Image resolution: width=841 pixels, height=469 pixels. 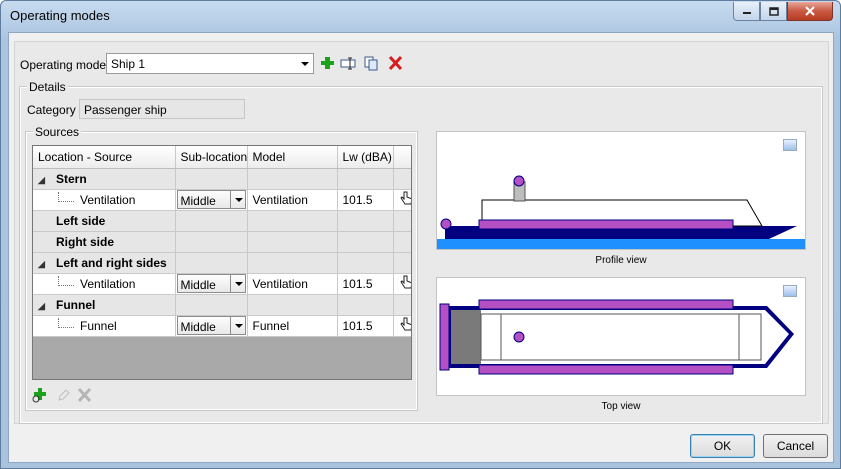 I want to click on add-source-icon, so click(x=39, y=395).